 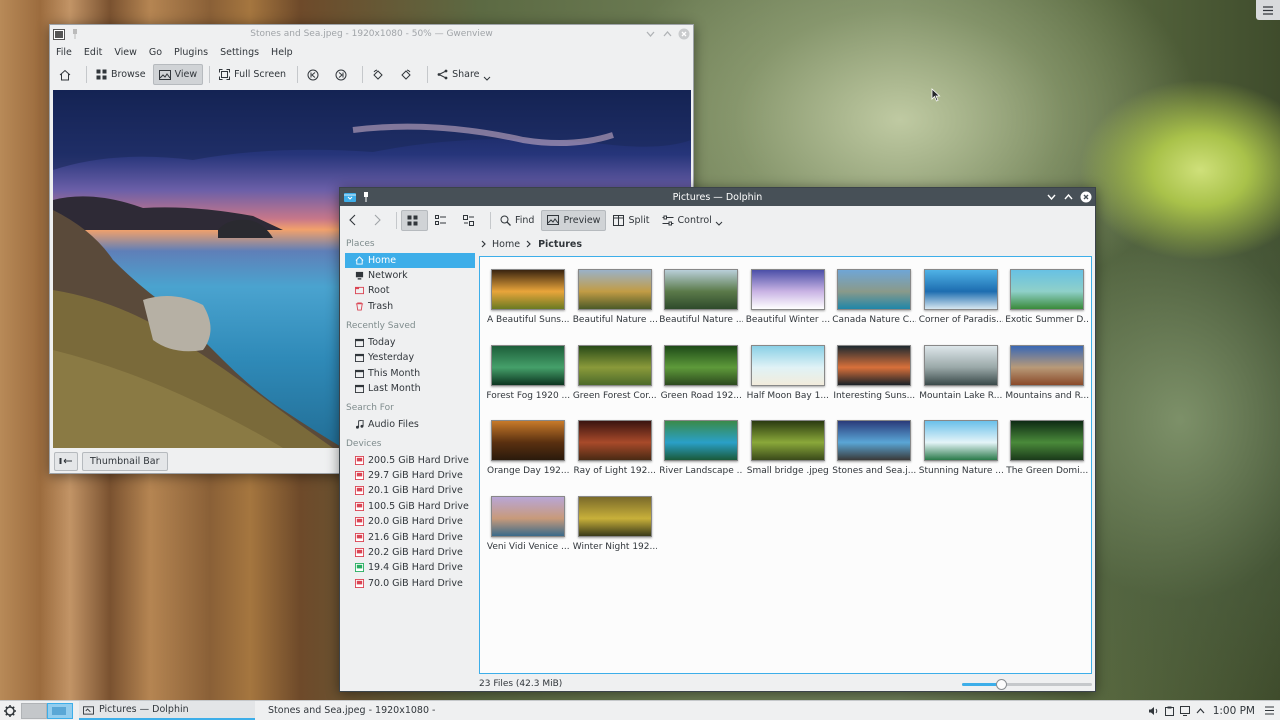 What do you see at coordinates (410, 583) in the screenshot?
I see `sidebar-item-device: 70.0 GiB Hard Drive` at bounding box center [410, 583].